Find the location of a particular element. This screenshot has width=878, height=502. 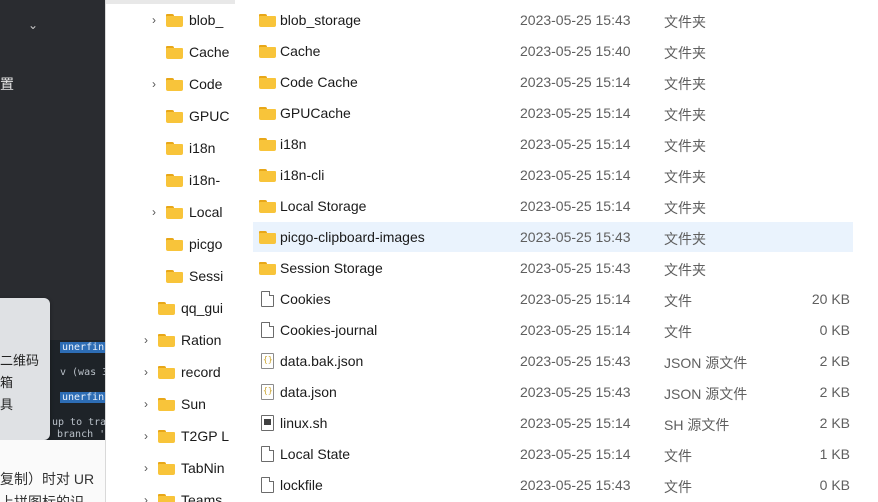

terminal-line: branch ' is located at coordinates (81, 434).